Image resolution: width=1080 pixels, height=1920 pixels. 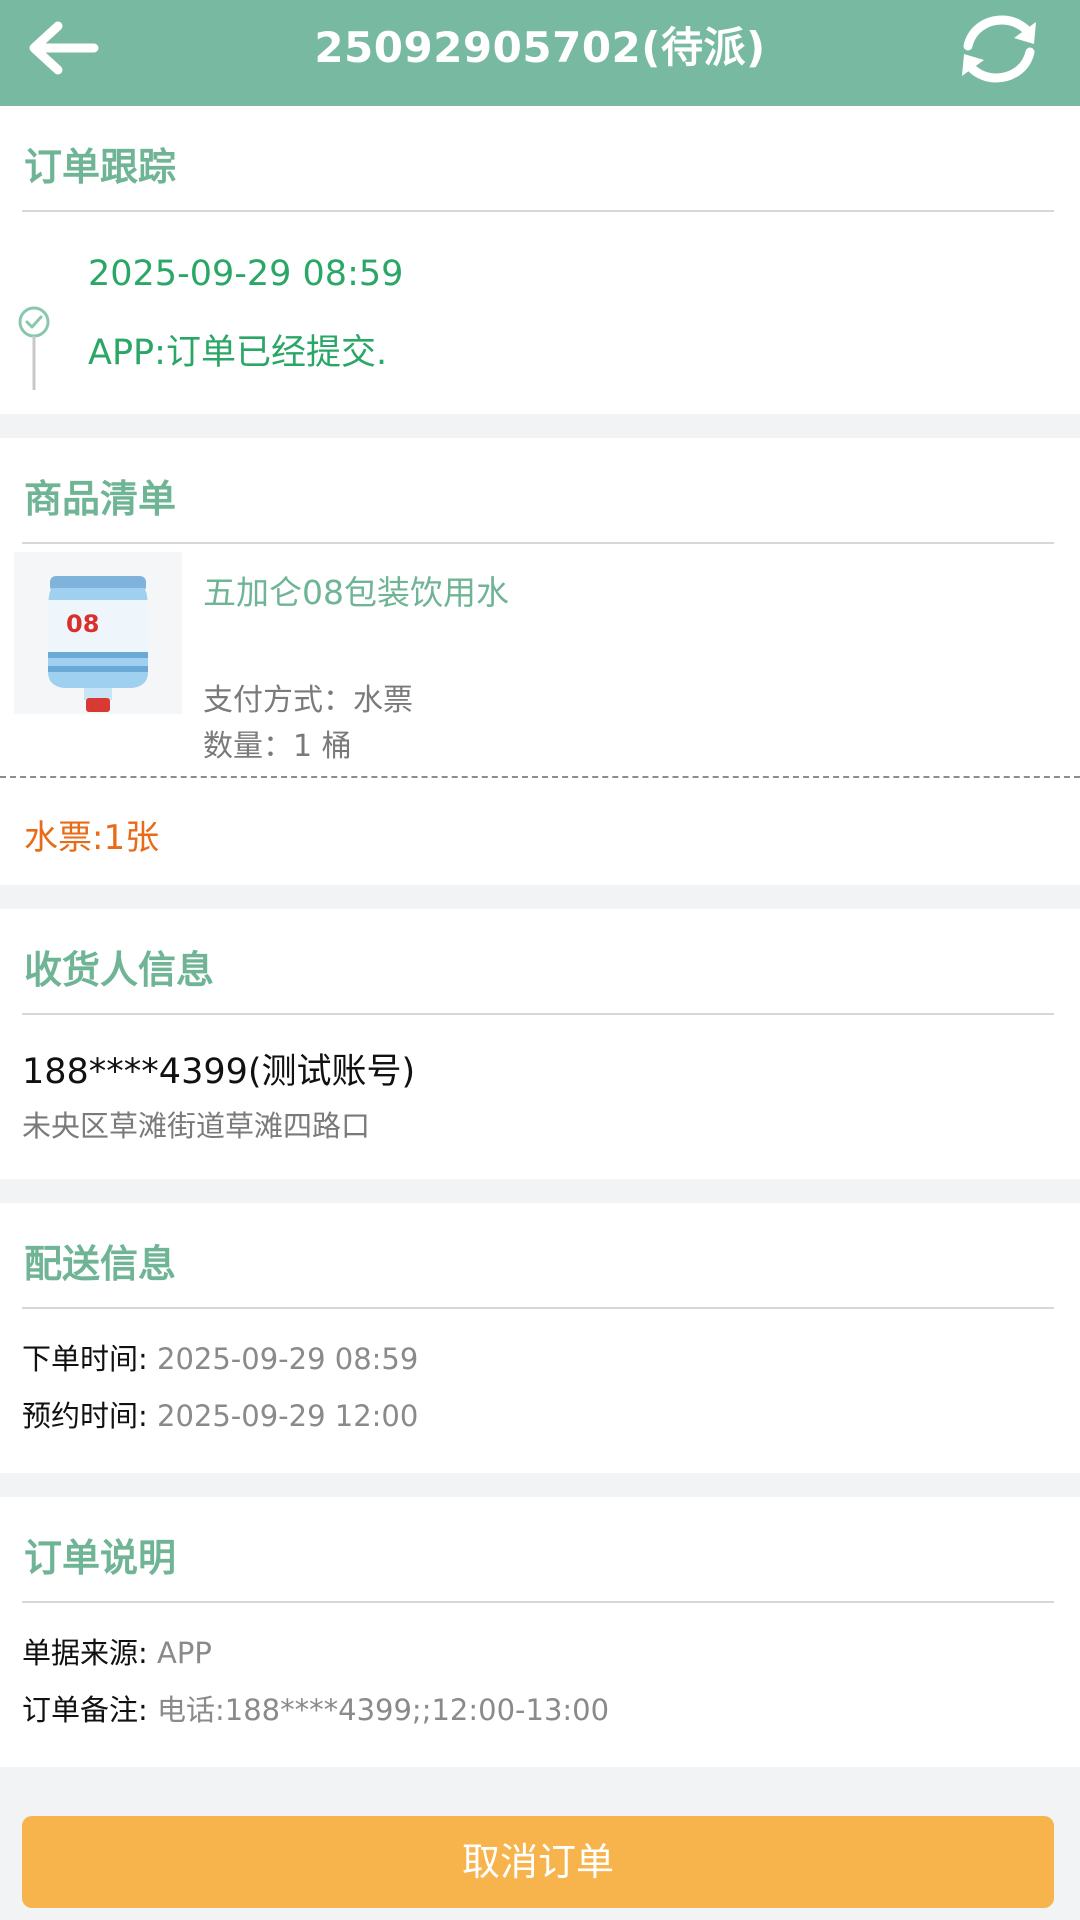 What do you see at coordinates (246, 274) in the screenshot?
I see `tracking-time: 2025-09-29 08:59` at bounding box center [246, 274].